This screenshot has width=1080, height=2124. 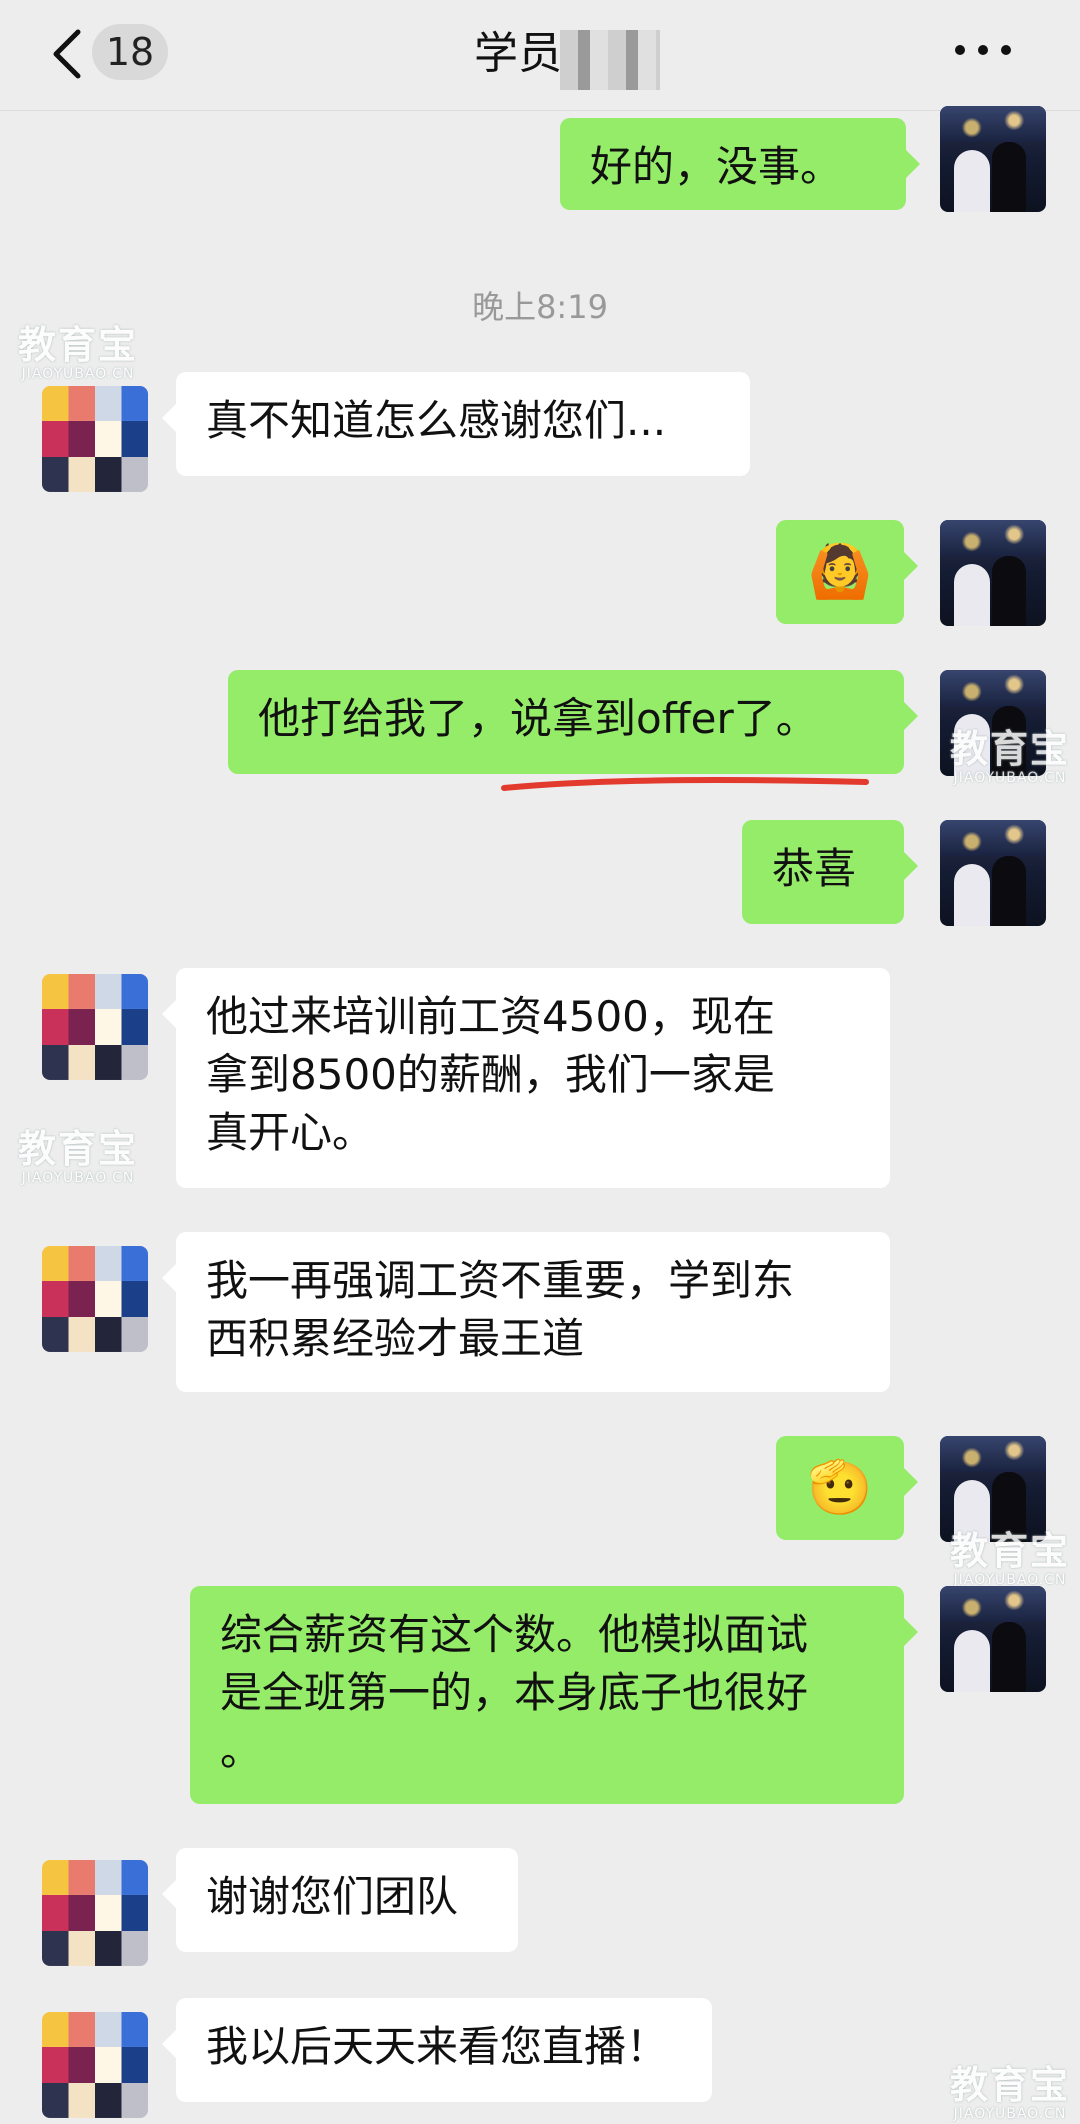 I want to click on message-bubble-outgoing: 他打给我了，说拿到offer了。, so click(x=573, y=722).